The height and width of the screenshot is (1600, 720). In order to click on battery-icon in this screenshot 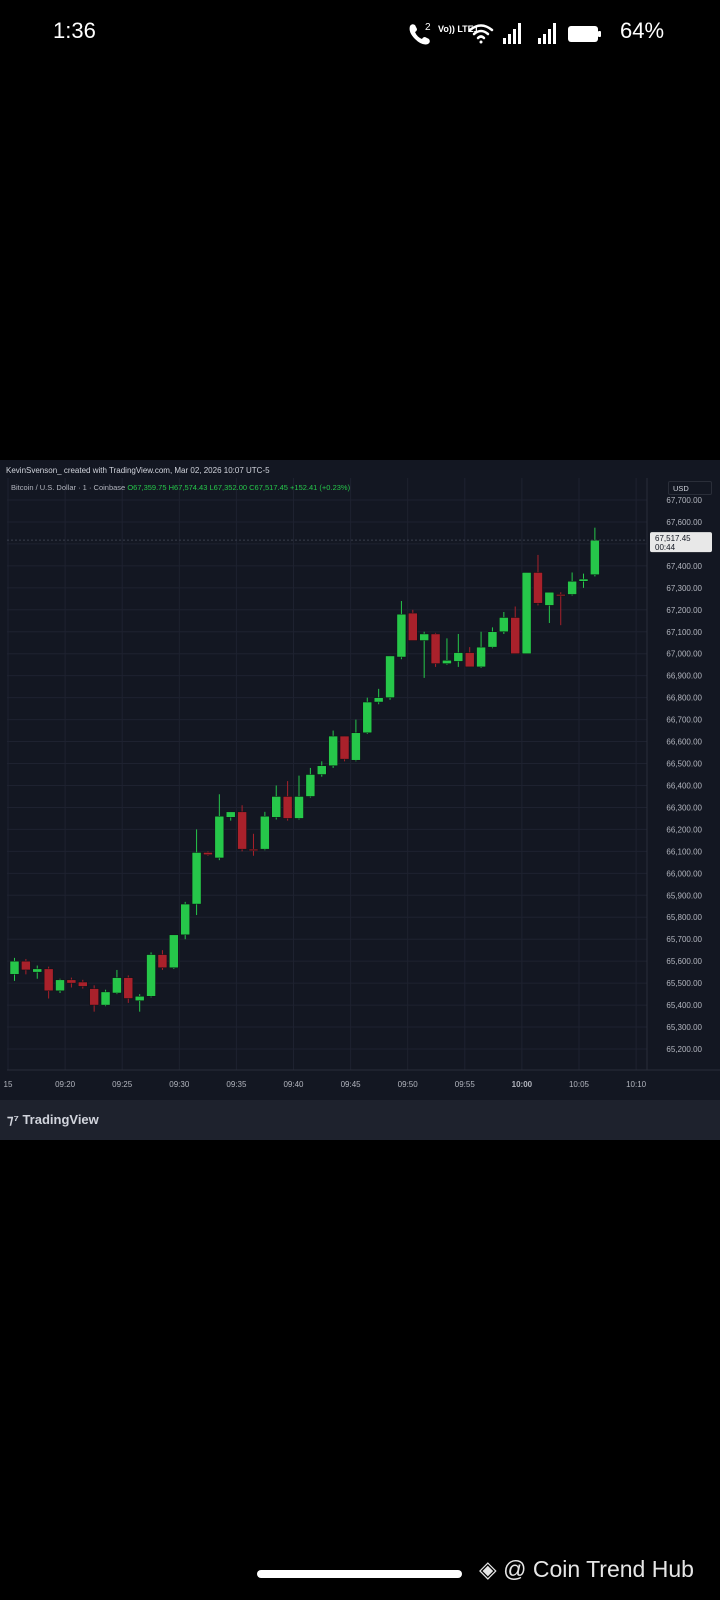, I will do `click(584, 34)`.